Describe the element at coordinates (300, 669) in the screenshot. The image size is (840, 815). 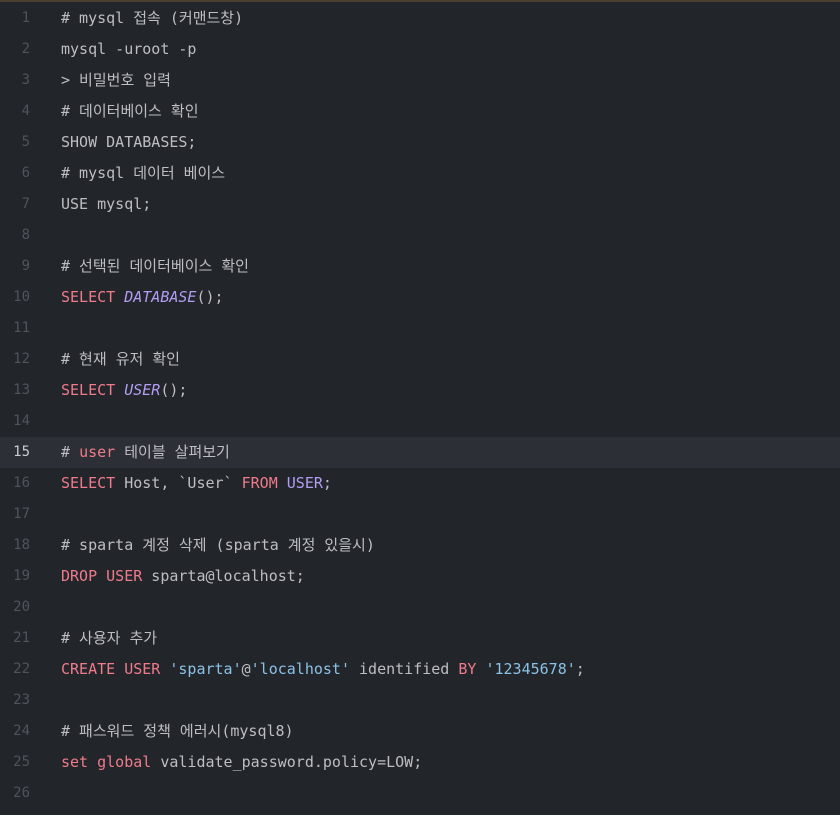
I see `code-token-string: 'localhost'` at that location.